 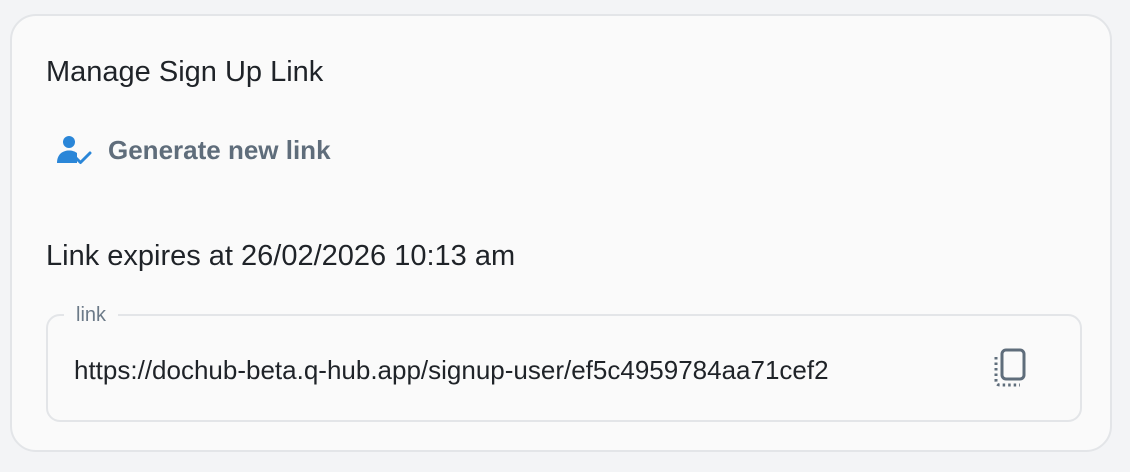 I want to click on link-expiry-text: Link expires at 26/02/2026 10:13 am, so click(x=280, y=256).